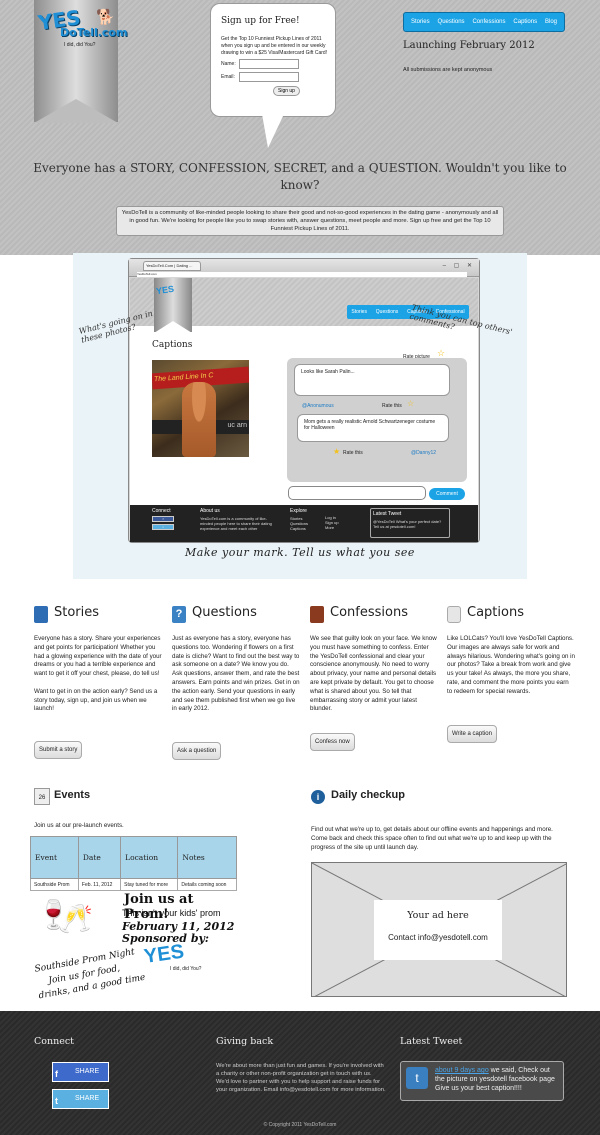  What do you see at coordinates (72, 795) in the screenshot?
I see `events-title: Events` at bounding box center [72, 795].